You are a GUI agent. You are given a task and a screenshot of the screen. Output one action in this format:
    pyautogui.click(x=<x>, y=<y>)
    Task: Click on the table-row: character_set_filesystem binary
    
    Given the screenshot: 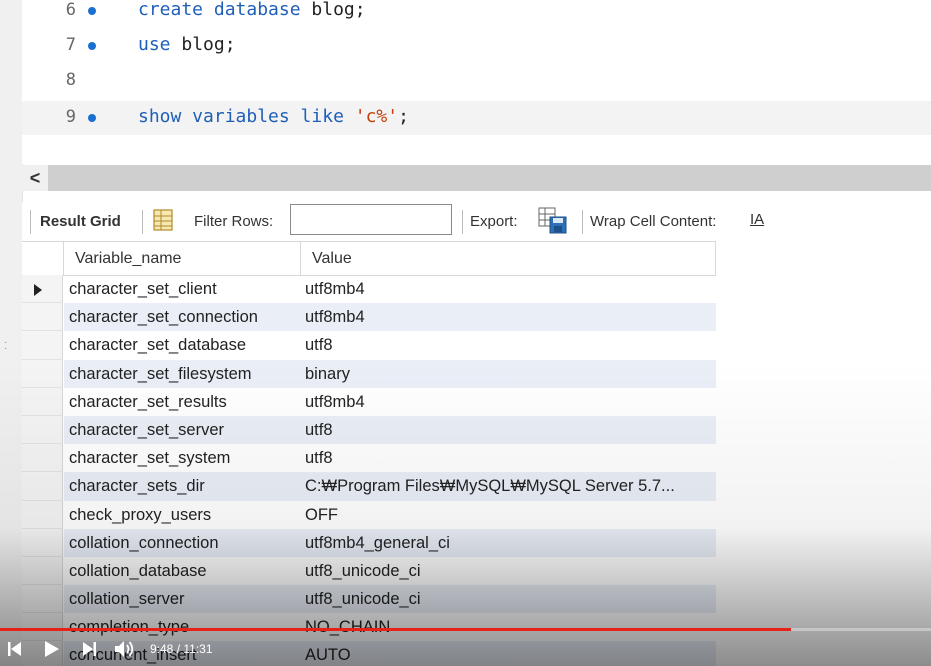 What is the action you would take?
    pyautogui.click(x=369, y=373)
    